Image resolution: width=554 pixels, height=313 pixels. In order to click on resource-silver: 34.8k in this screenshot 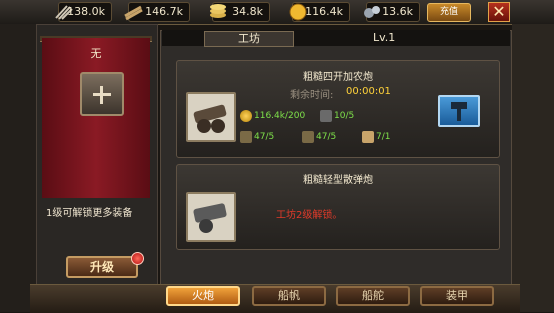, I will do `click(240, 12)`.